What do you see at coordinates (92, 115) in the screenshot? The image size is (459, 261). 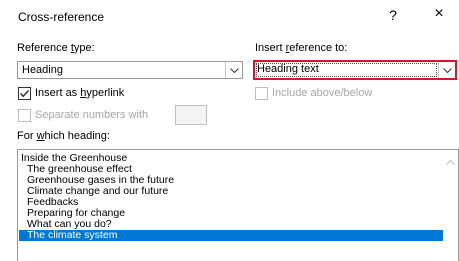 I see `separate-numbers-label: Separate numbers with` at bounding box center [92, 115].